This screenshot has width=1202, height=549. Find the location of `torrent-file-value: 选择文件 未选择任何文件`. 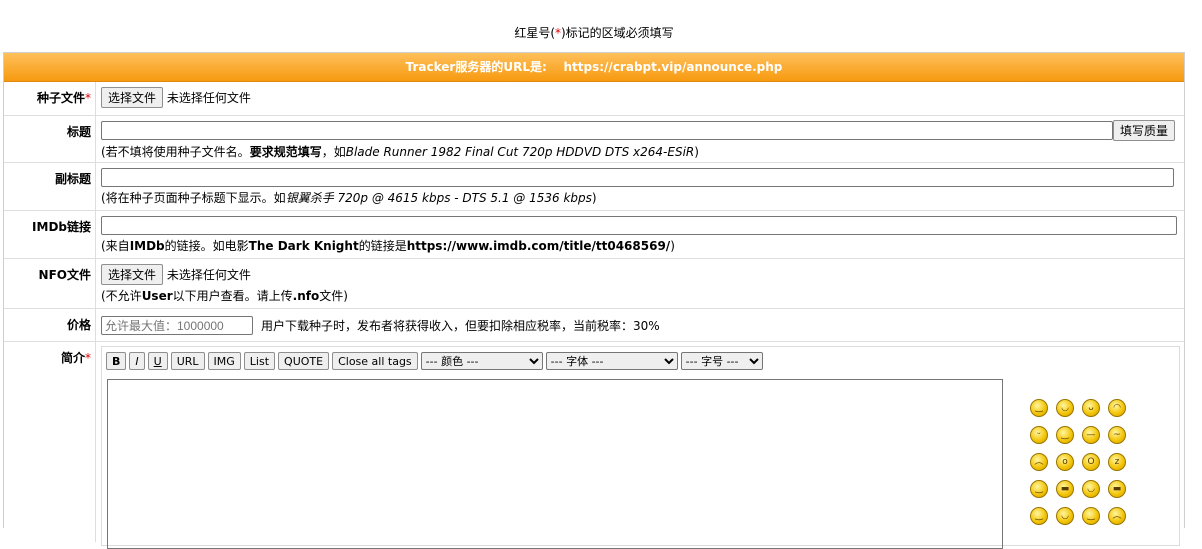

torrent-file-value: 选择文件 未选择任何文件 is located at coordinates (640, 98).